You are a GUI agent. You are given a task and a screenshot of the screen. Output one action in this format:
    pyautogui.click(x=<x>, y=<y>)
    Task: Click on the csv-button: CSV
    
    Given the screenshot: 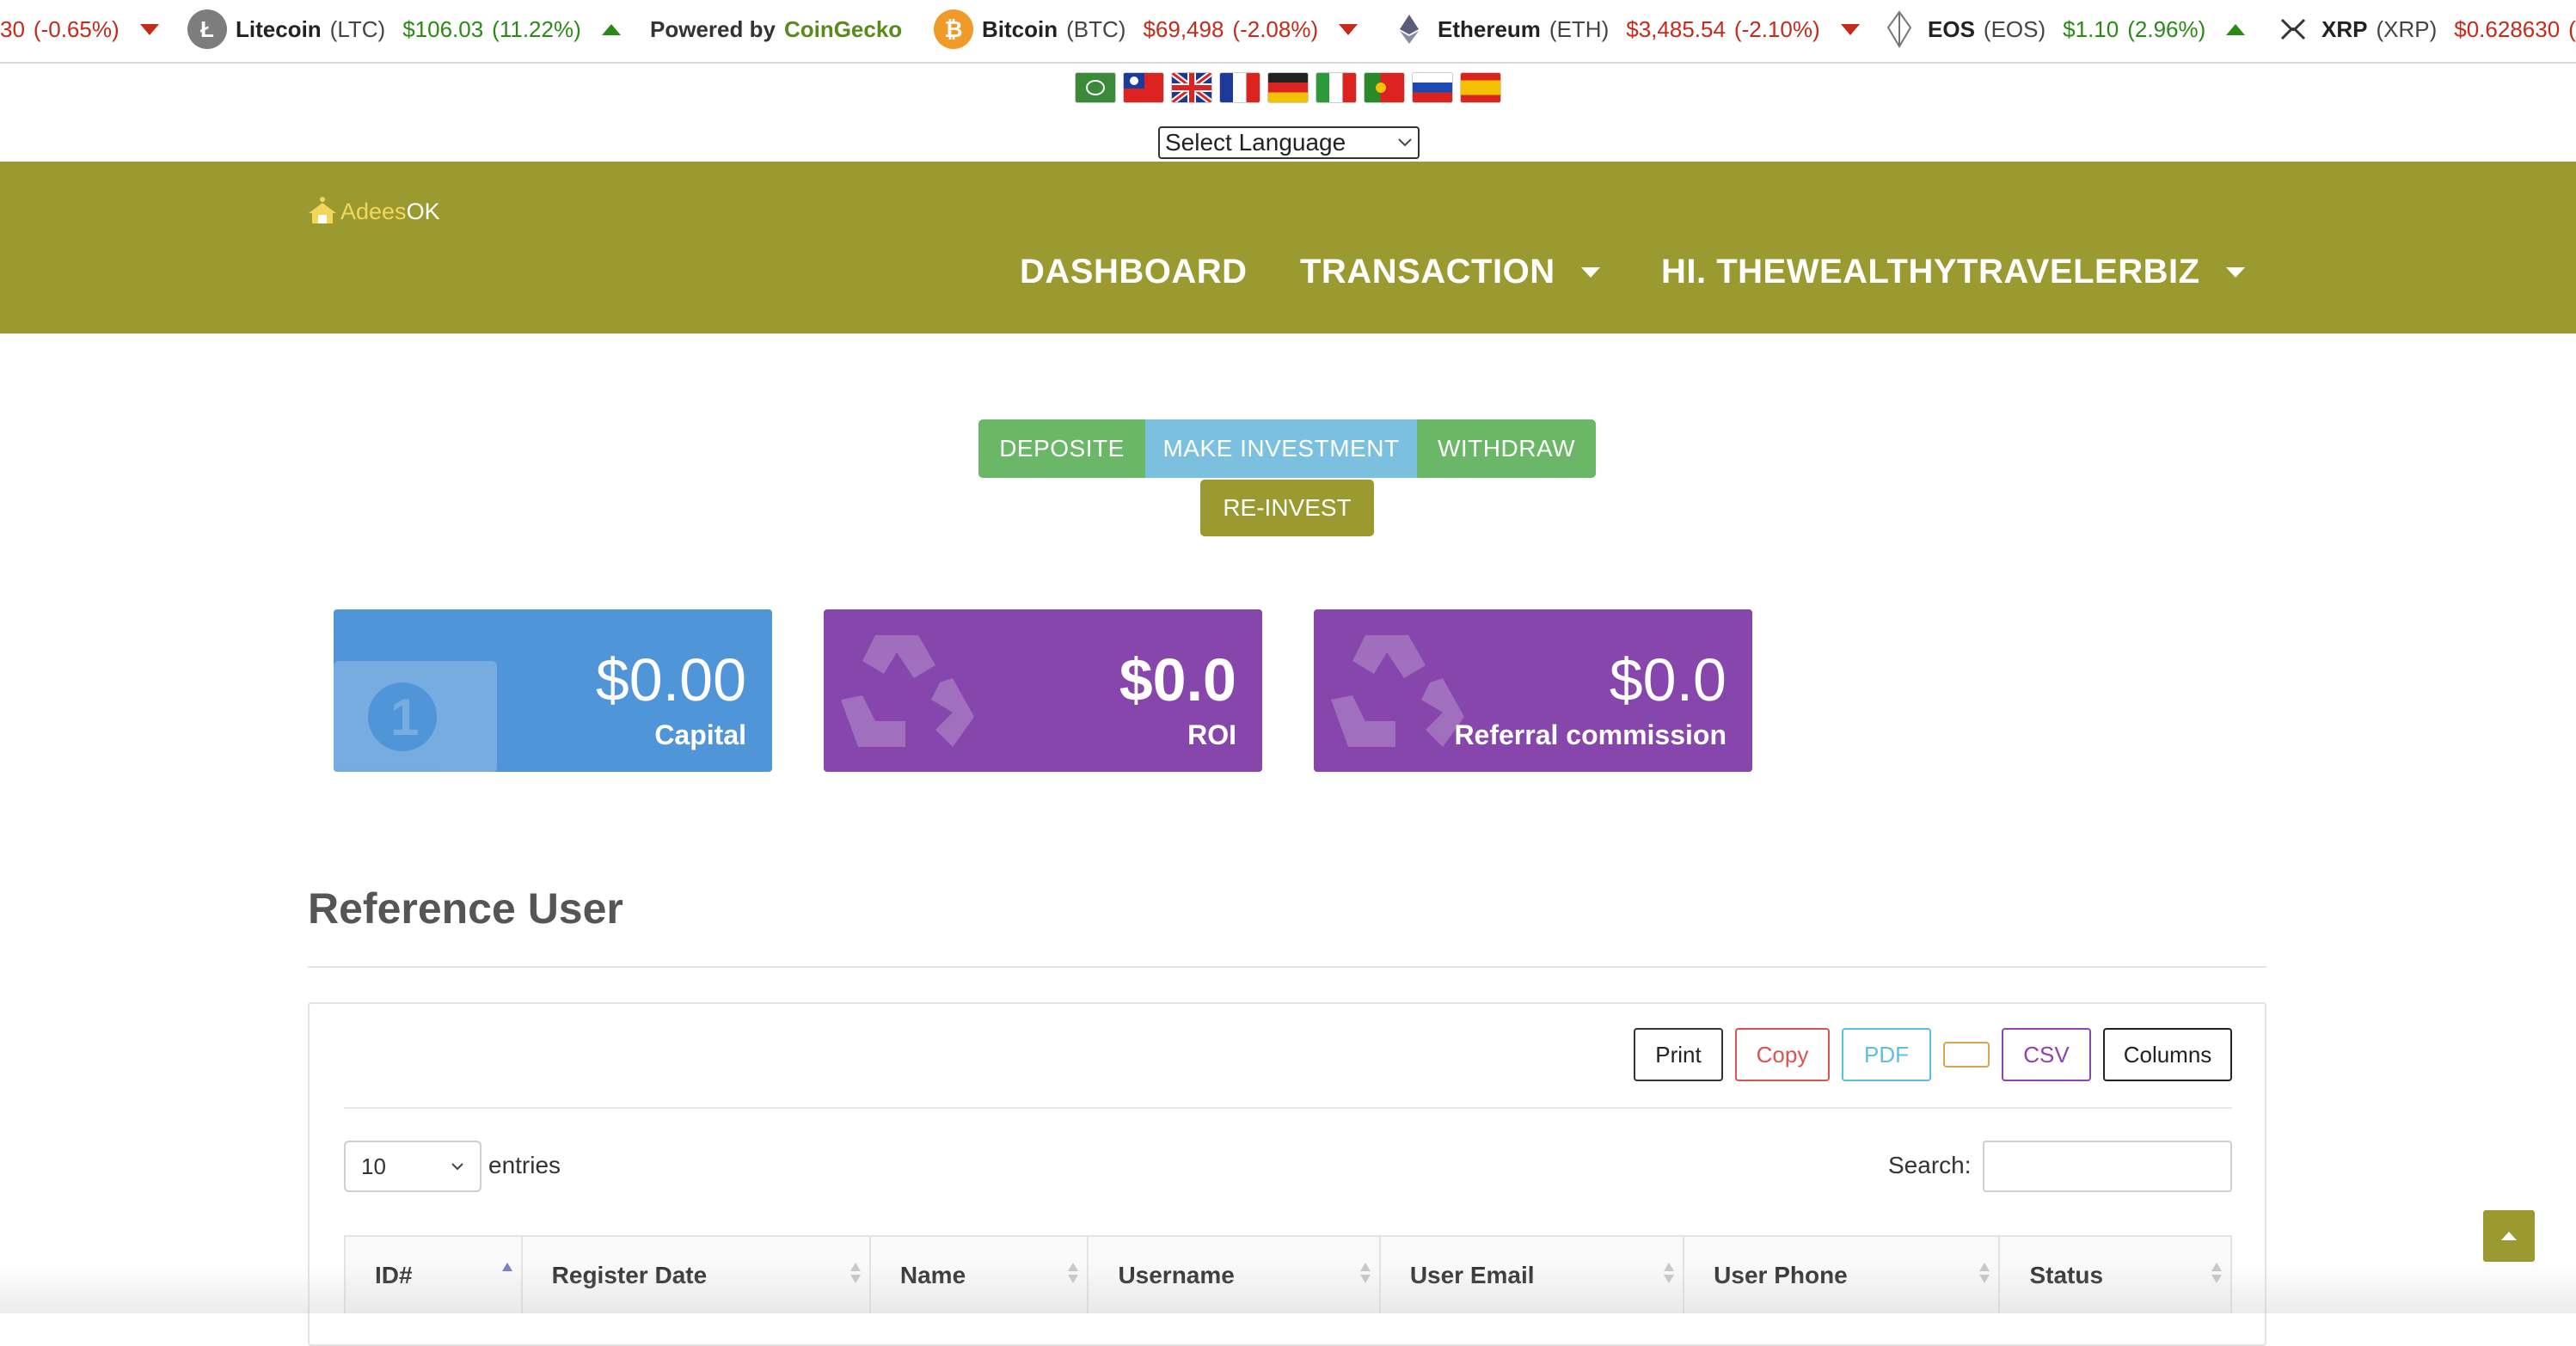 What is the action you would take?
    pyautogui.click(x=2046, y=1054)
    